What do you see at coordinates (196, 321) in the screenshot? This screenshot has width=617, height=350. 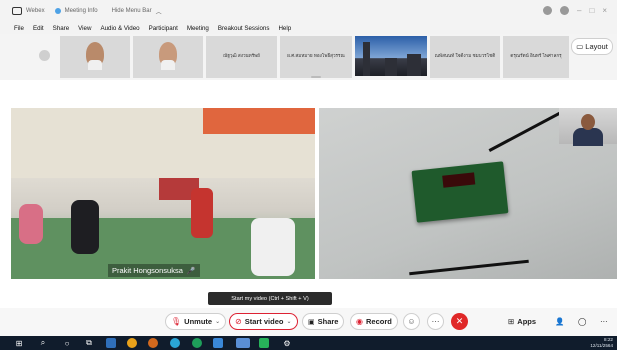 I see `unmute-button: 🎙 Unmute ⌄` at bounding box center [196, 321].